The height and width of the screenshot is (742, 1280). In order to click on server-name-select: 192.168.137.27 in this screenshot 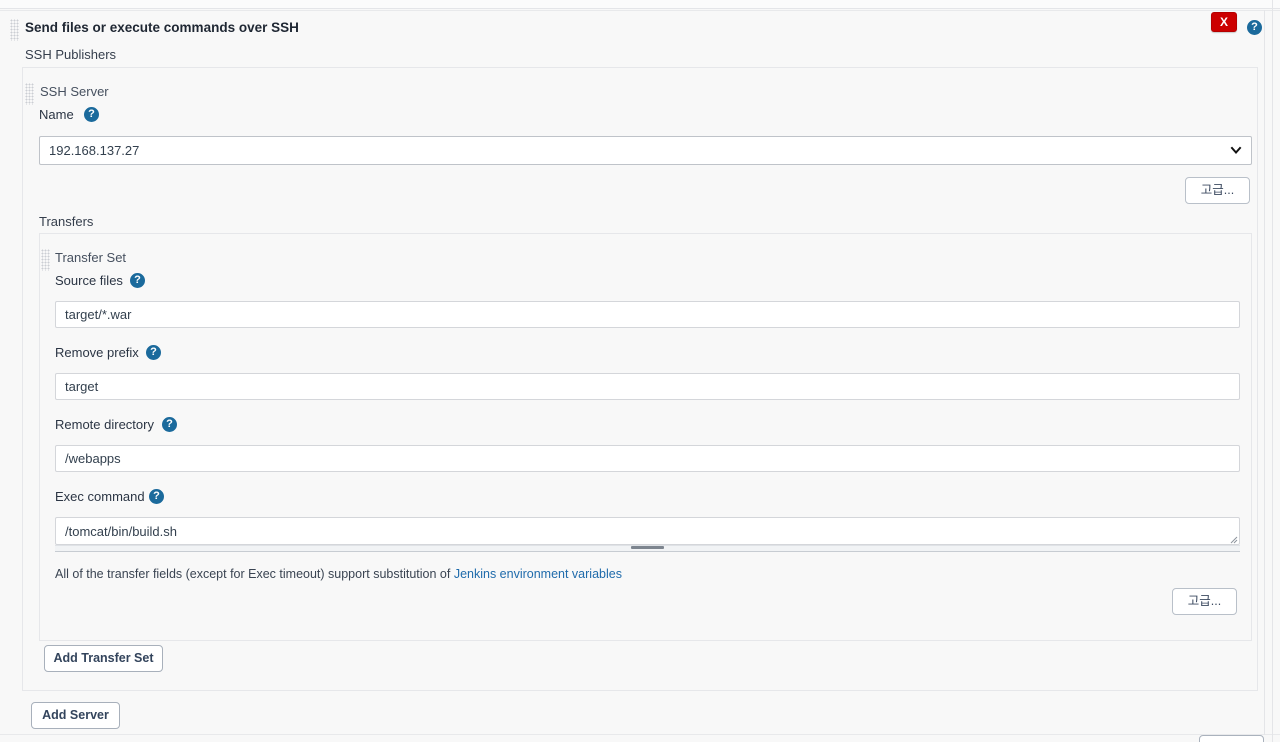, I will do `click(645, 150)`.